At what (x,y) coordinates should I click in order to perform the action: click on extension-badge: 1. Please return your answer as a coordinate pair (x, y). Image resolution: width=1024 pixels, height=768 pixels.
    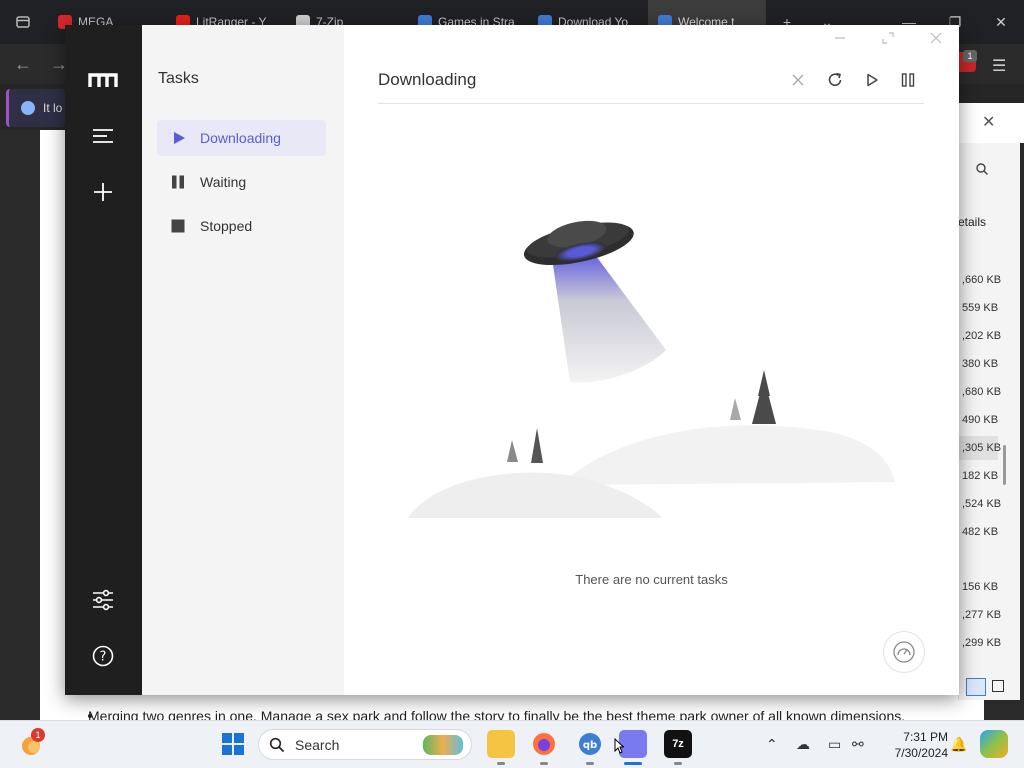
    Looking at the image, I should click on (970, 56).